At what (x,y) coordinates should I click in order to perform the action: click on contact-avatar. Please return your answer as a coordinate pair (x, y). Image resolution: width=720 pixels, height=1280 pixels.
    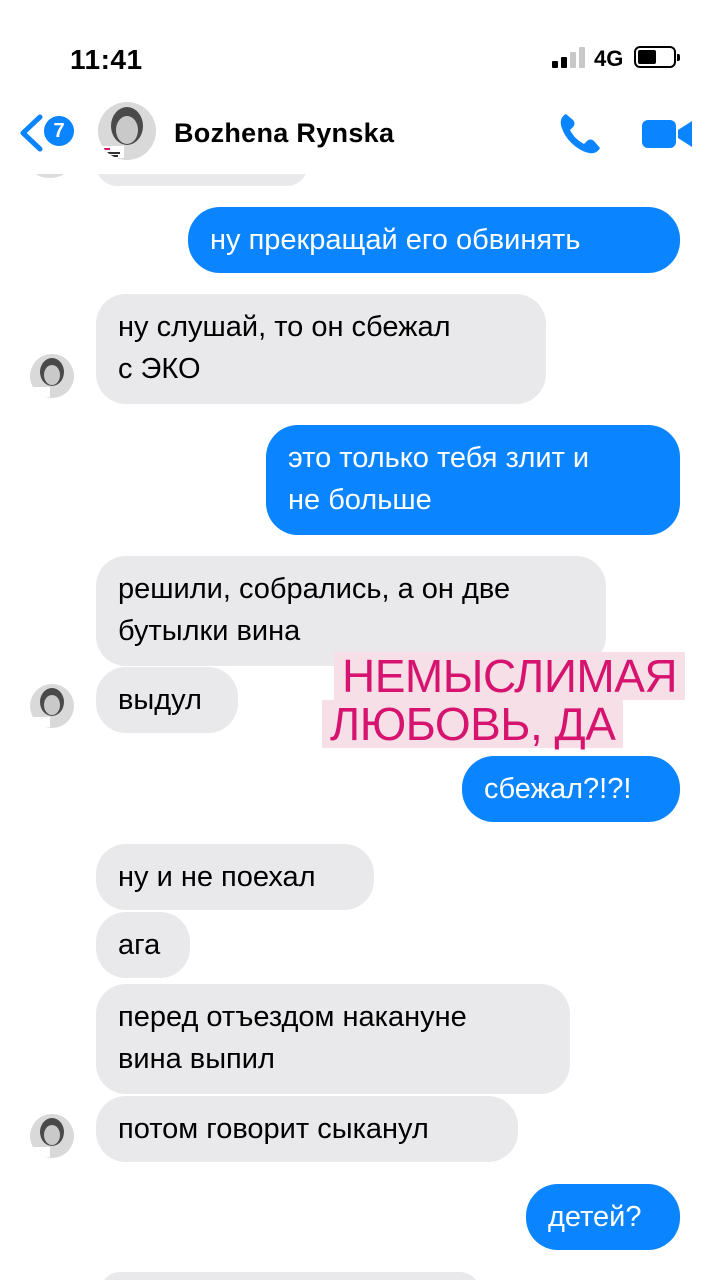
    Looking at the image, I should click on (127, 131).